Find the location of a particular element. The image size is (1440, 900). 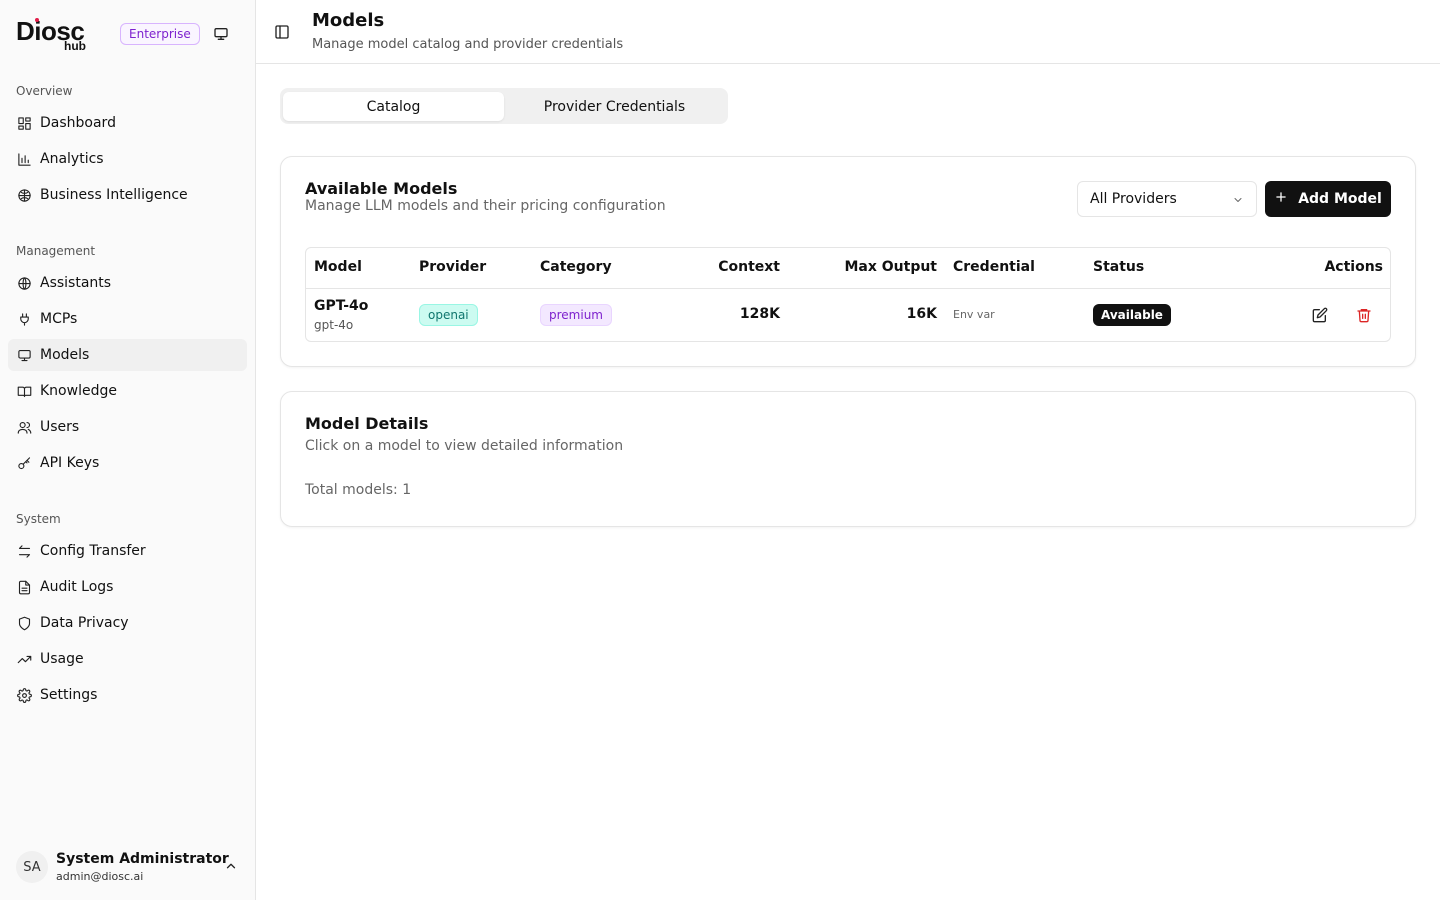

sidebar-toggle-icon is located at coordinates (282, 32).